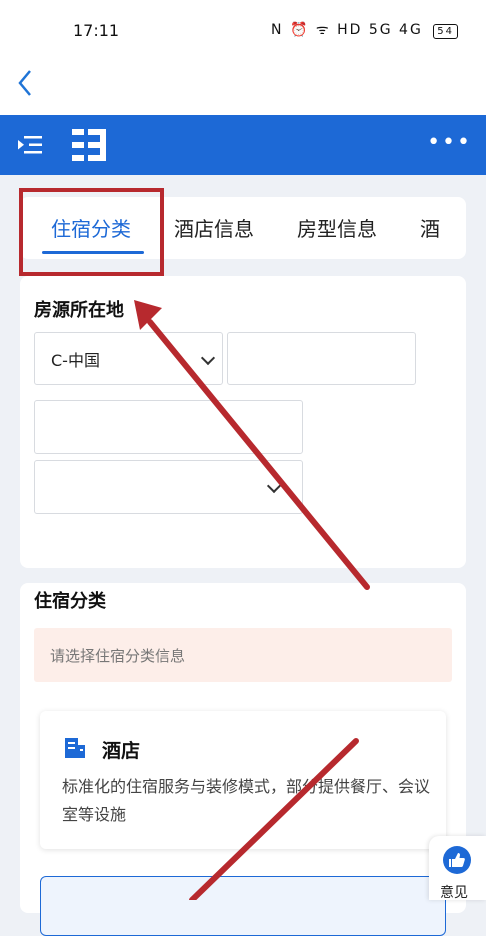 The height and width of the screenshot is (936, 486). I want to click on country-value: C-中国, so click(75, 360).